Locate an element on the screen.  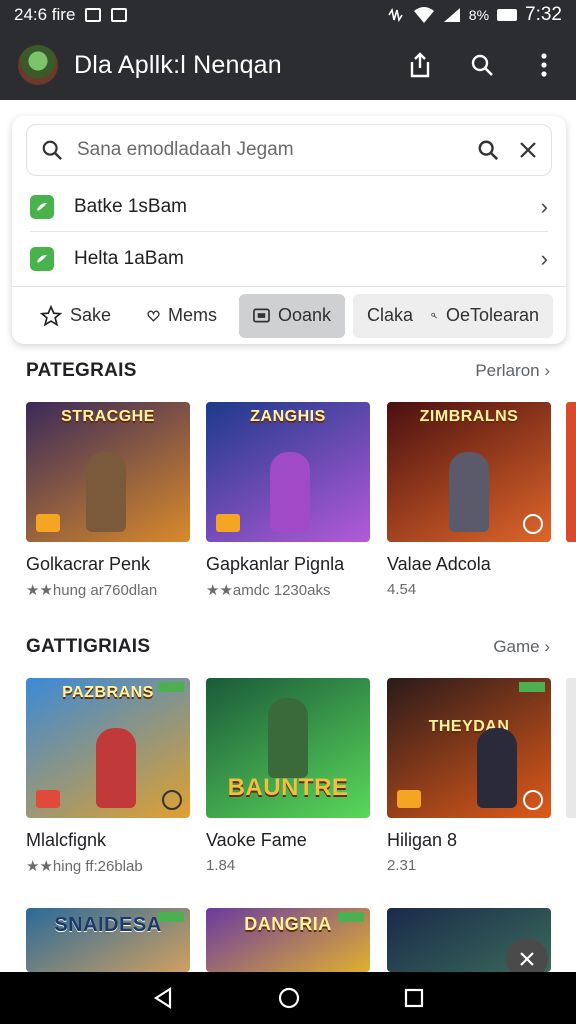
see-more-link: Perlaron › is located at coordinates (512, 371).